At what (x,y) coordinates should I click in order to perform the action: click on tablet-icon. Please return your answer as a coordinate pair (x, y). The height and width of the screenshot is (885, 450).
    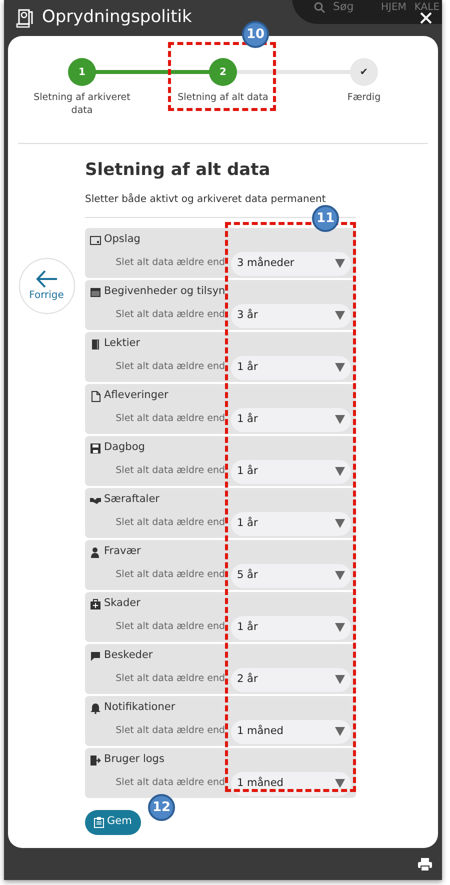
    Looking at the image, I should click on (95, 240).